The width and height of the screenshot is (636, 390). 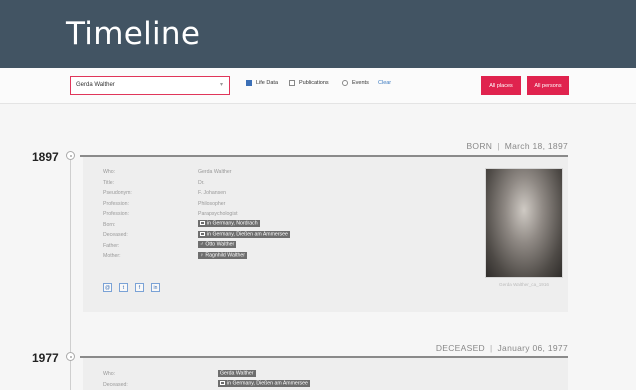 What do you see at coordinates (501, 85) in the screenshot?
I see `all-places-button: All places` at bounding box center [501, 85].